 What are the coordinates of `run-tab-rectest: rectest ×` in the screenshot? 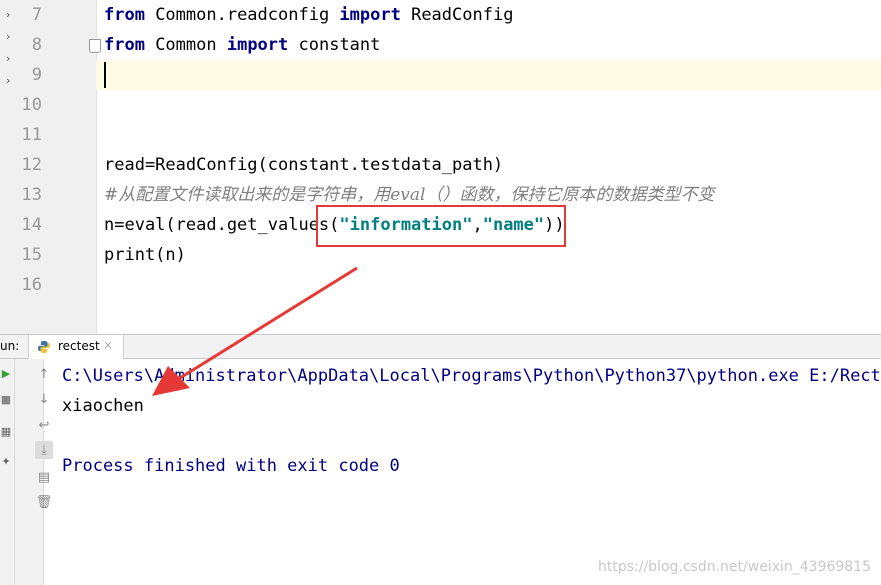 It's located at (76, 347).